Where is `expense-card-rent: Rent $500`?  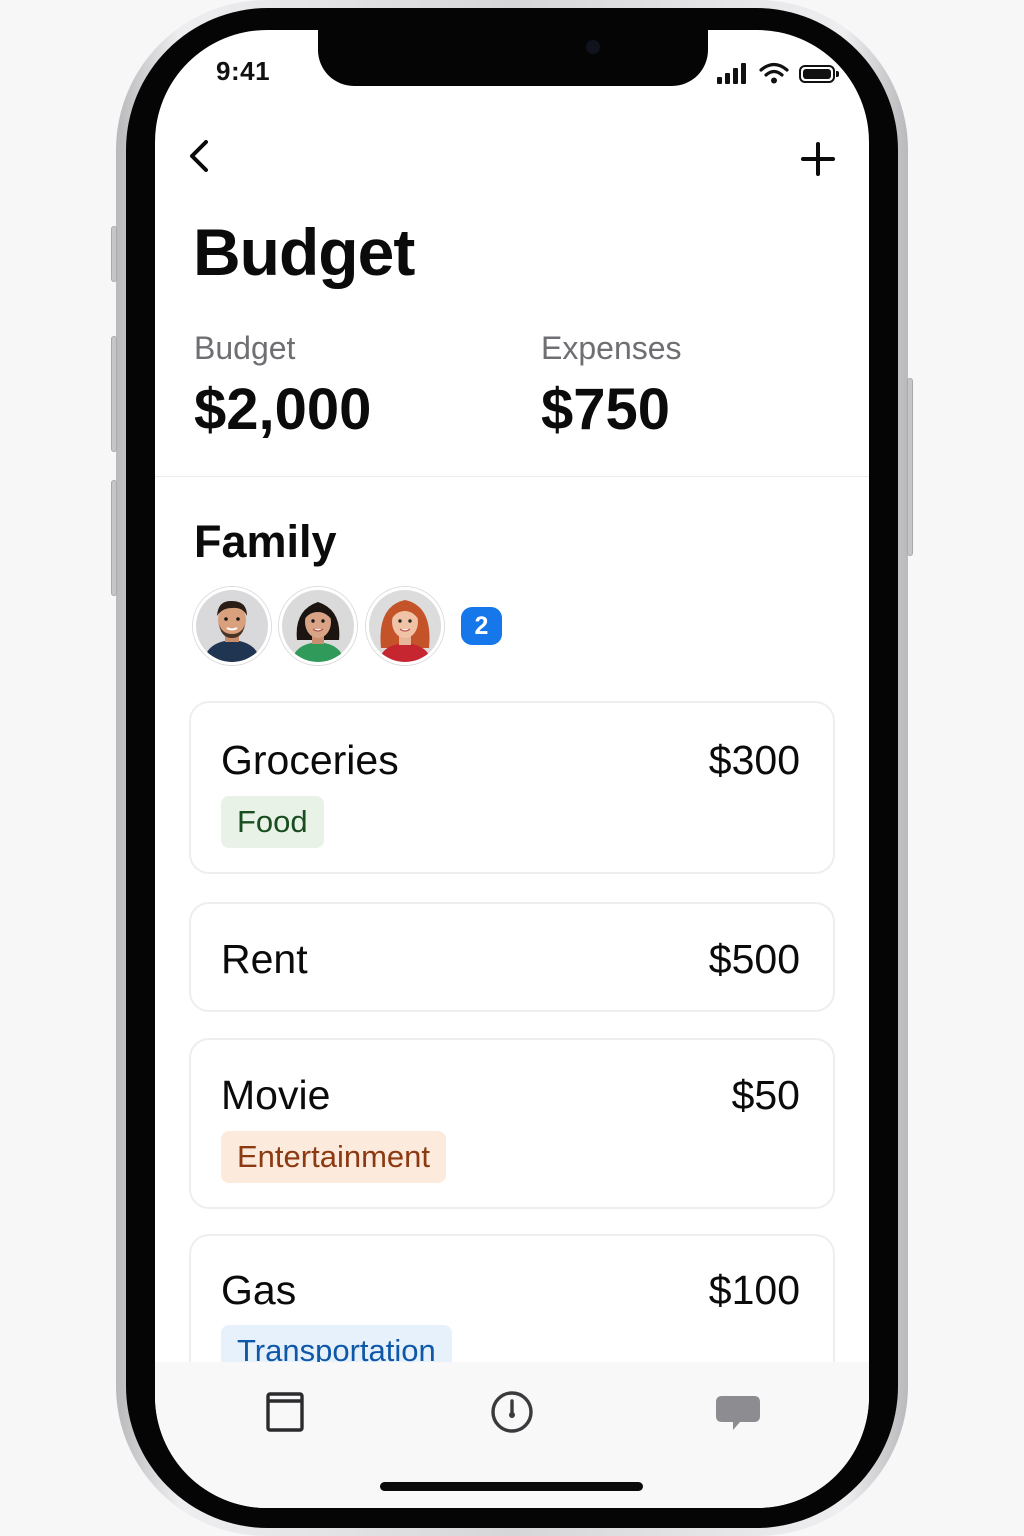 expense-card-rent: Rent $500 is located at coordinates (512, 957).